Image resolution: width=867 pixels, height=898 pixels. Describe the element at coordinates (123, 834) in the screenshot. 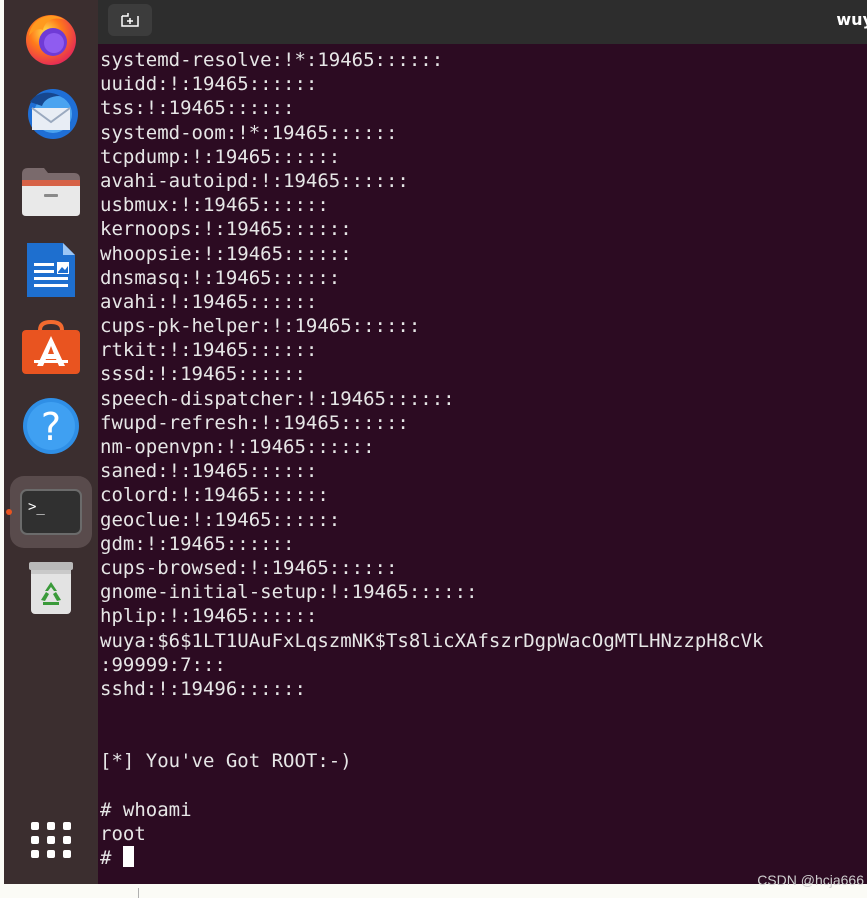

I see `terminal-line: root` at that location.